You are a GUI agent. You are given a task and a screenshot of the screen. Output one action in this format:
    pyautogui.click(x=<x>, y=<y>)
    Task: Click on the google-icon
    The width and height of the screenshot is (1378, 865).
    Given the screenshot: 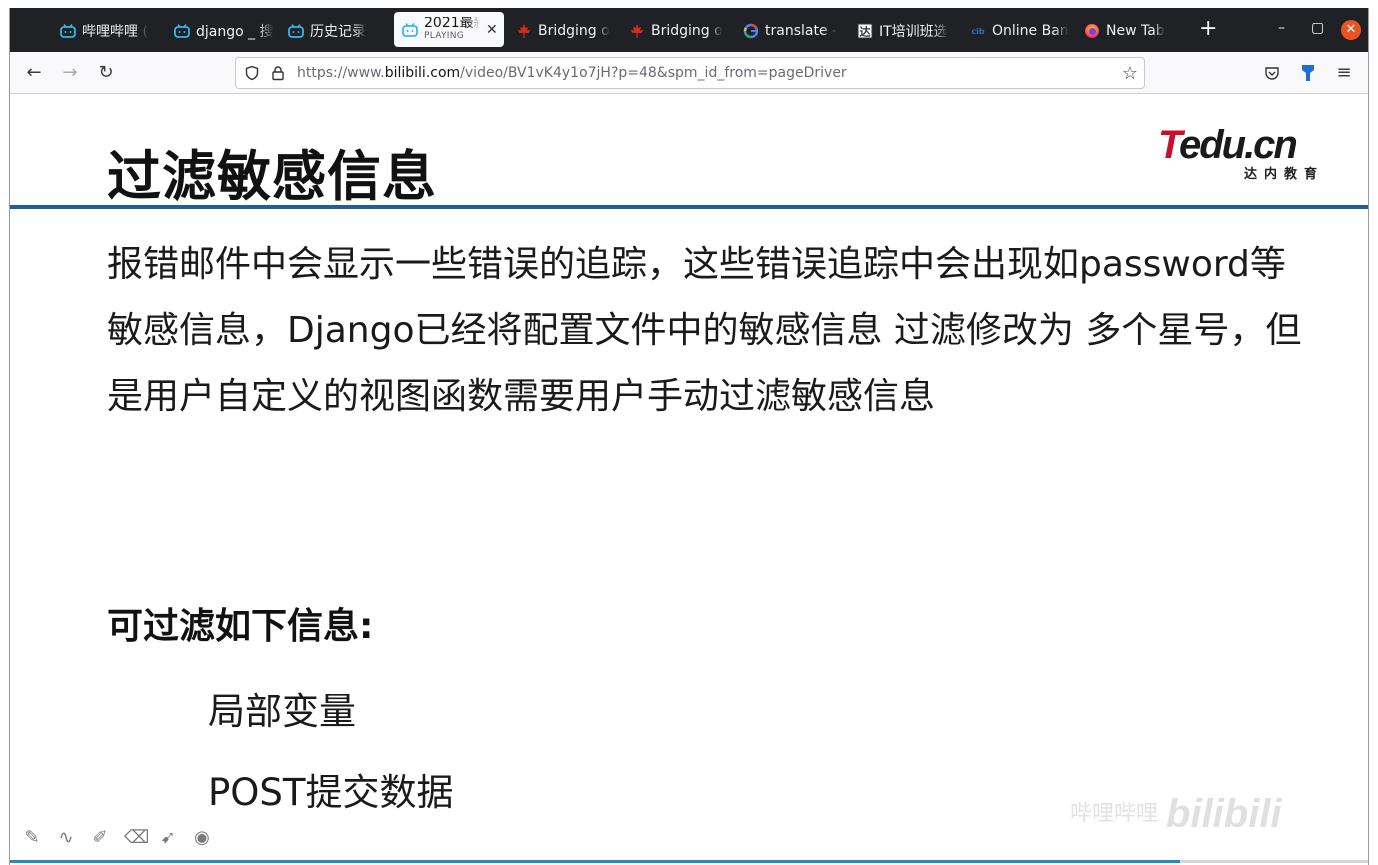 What is the action you would take?
    pyautogui.click(x=751, y=31)
    